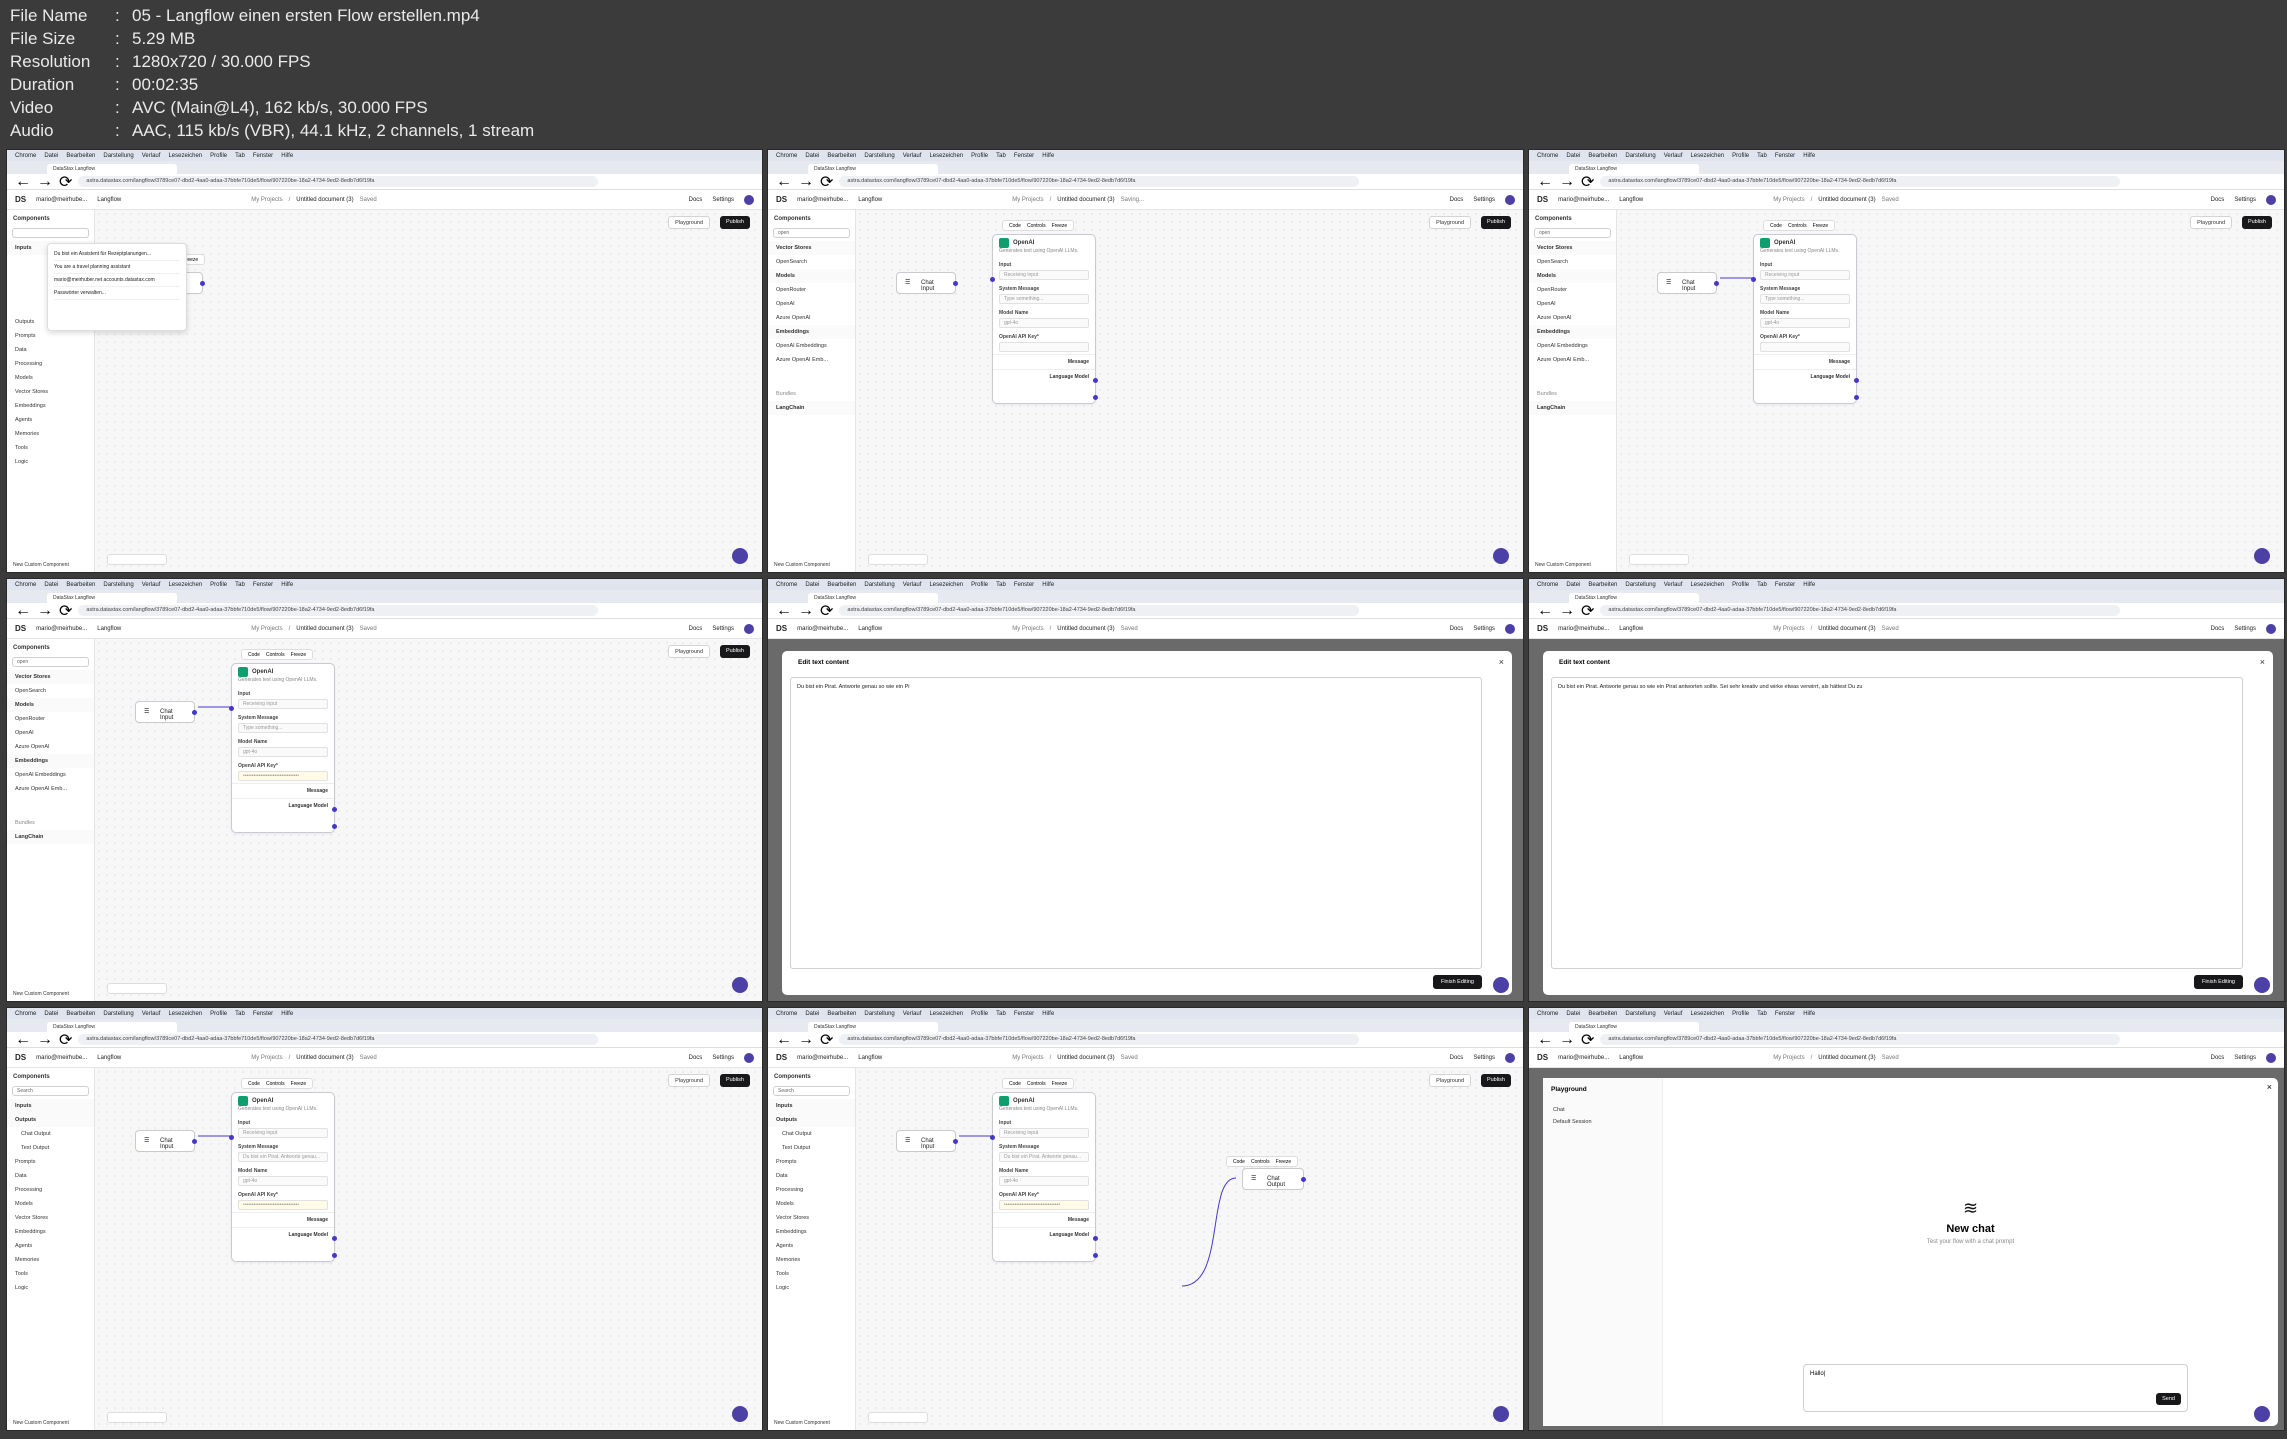  What do you see at coordinates (50, 837) in the screenshot?
I see `bundle-item: LangChain` at bounding box center [50, 837].